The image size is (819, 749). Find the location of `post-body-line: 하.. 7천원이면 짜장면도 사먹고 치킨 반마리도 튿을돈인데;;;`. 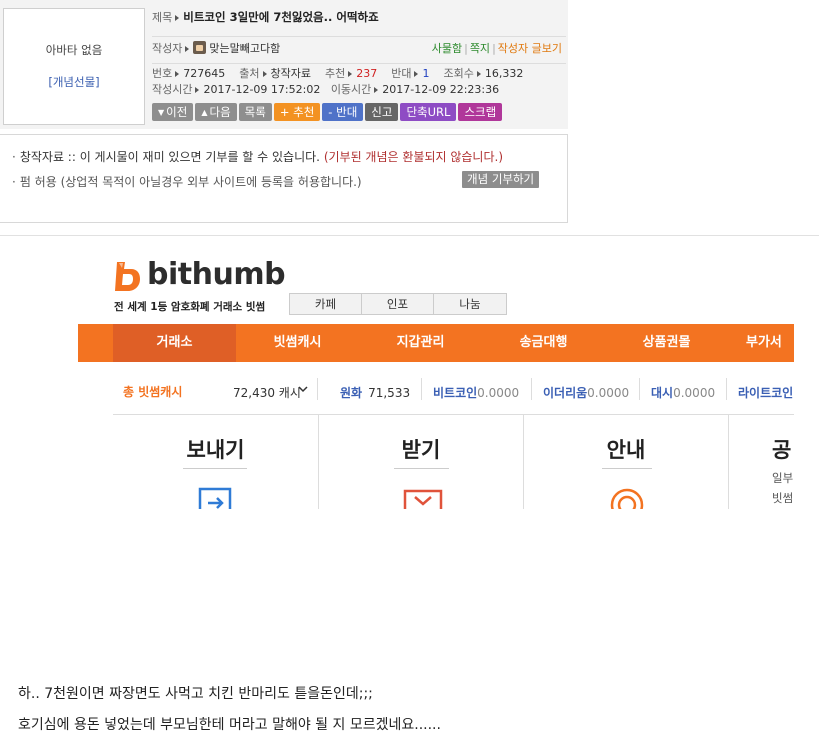

post-body-line: 하.. 7천원이면 짜장면도 사먹고 치킨 반마리도 튿을돈인데;;; is located at coordinates (195, 694).